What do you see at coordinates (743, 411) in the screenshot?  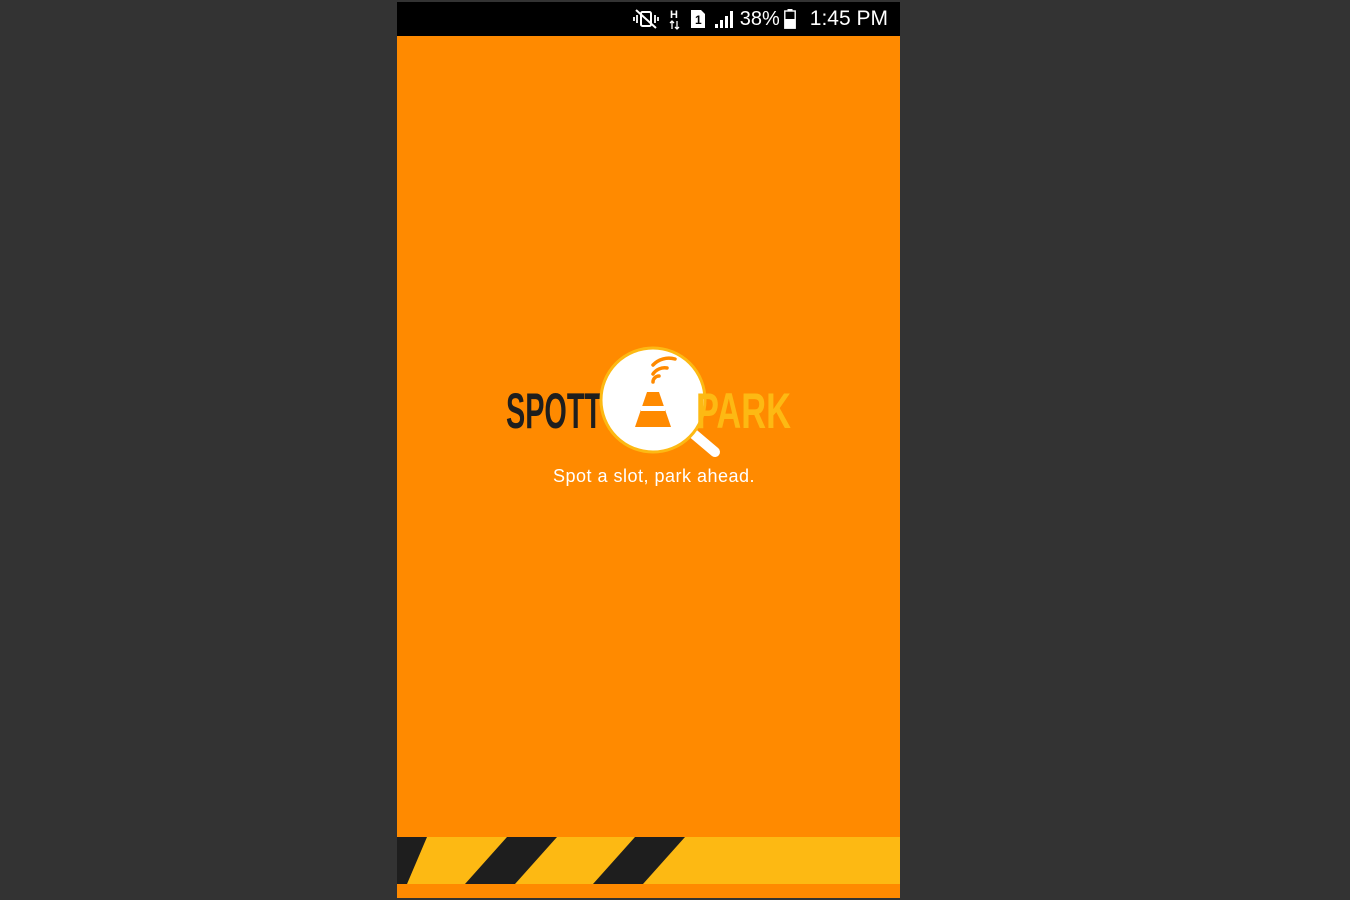 I see `logo-text-park: PARK` at bounding box center [743, 411].